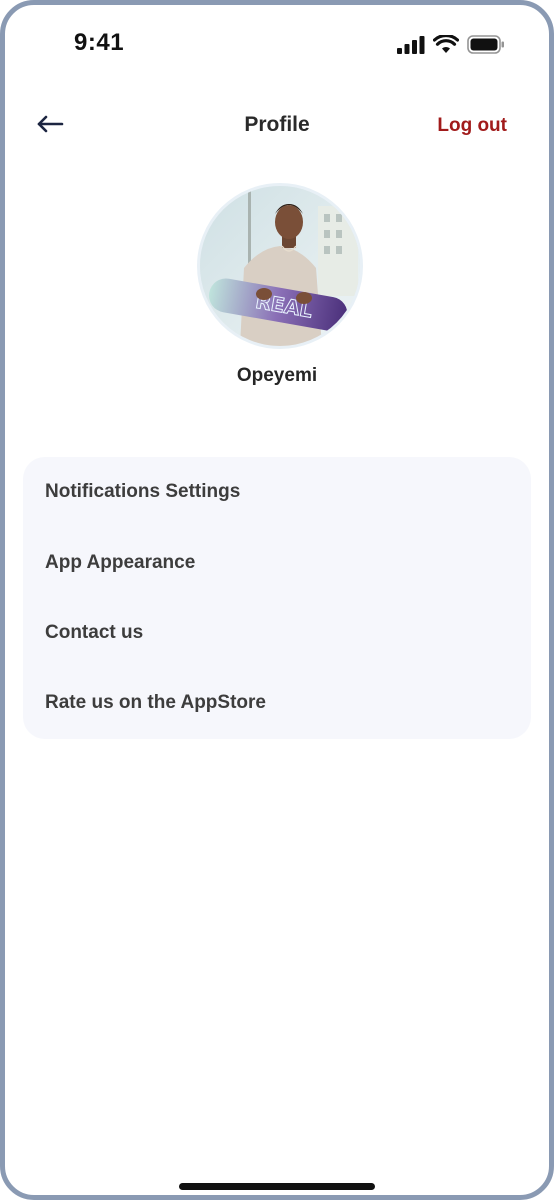 This screenshot has height=1200, width=554. I want to click on status-time: 9:41, so click(99, 42).